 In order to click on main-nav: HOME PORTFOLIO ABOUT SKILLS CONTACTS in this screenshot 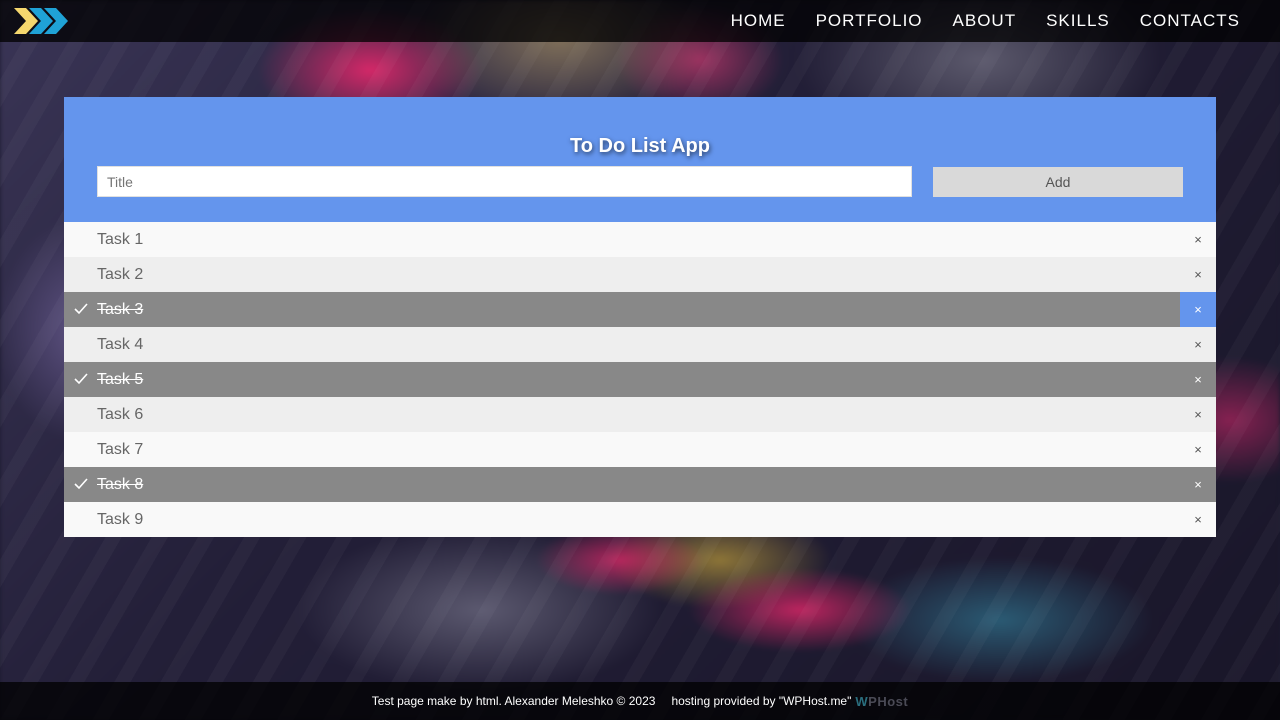, I will do `click(985, 21)`.